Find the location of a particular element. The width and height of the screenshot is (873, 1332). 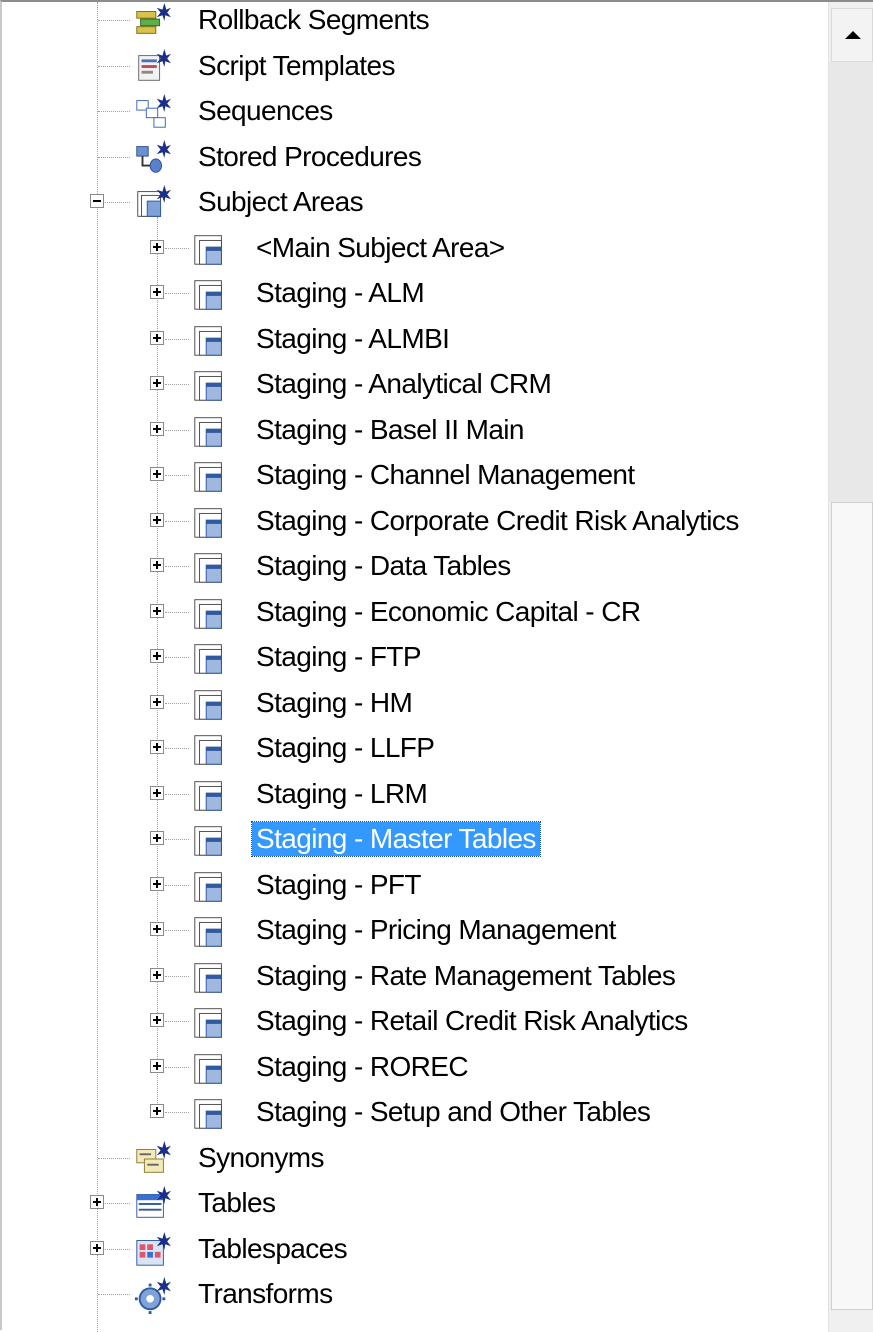

tree-item-label: Stored Procedures is located at coordinates (310, 156).